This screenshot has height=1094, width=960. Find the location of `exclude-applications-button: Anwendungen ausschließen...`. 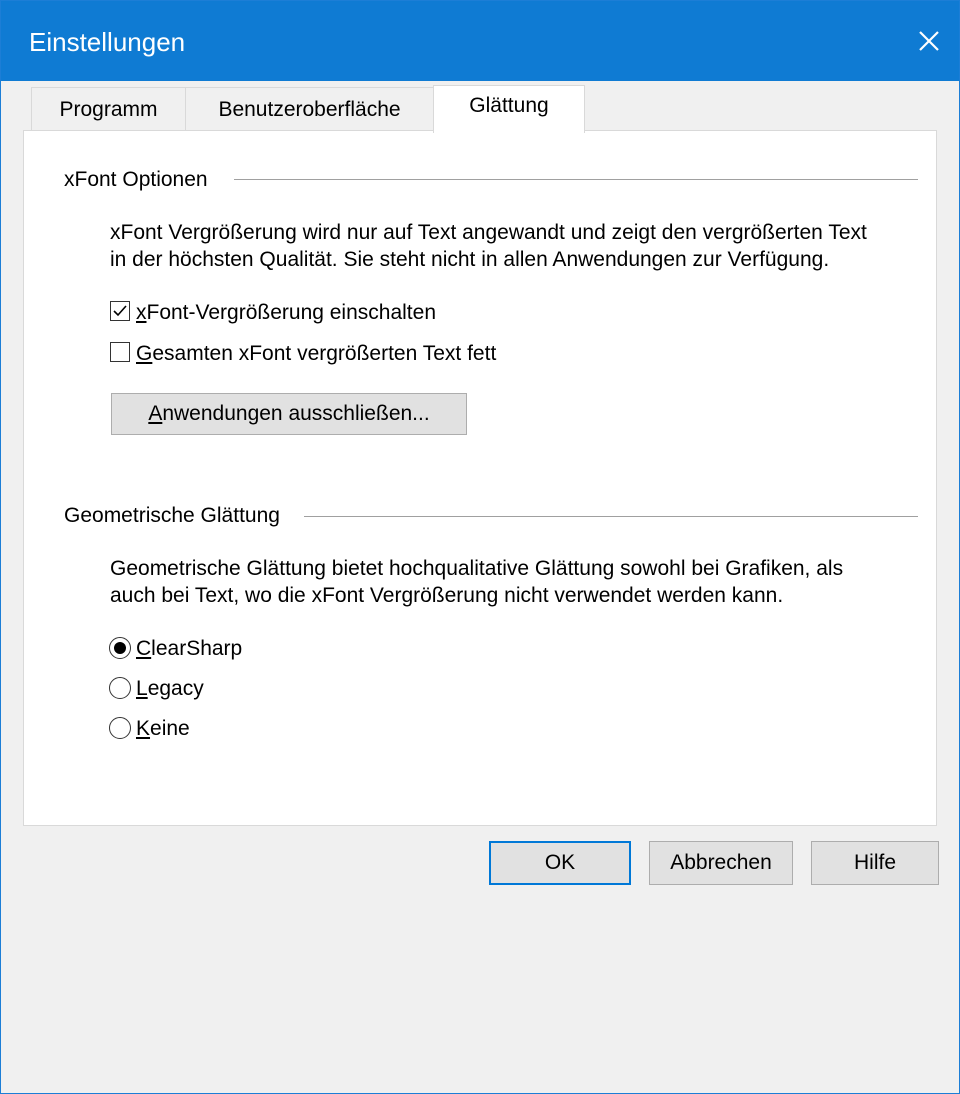

exclude-applications-button: Anwendungen ausschließen... is located at coordinates (289, 414).